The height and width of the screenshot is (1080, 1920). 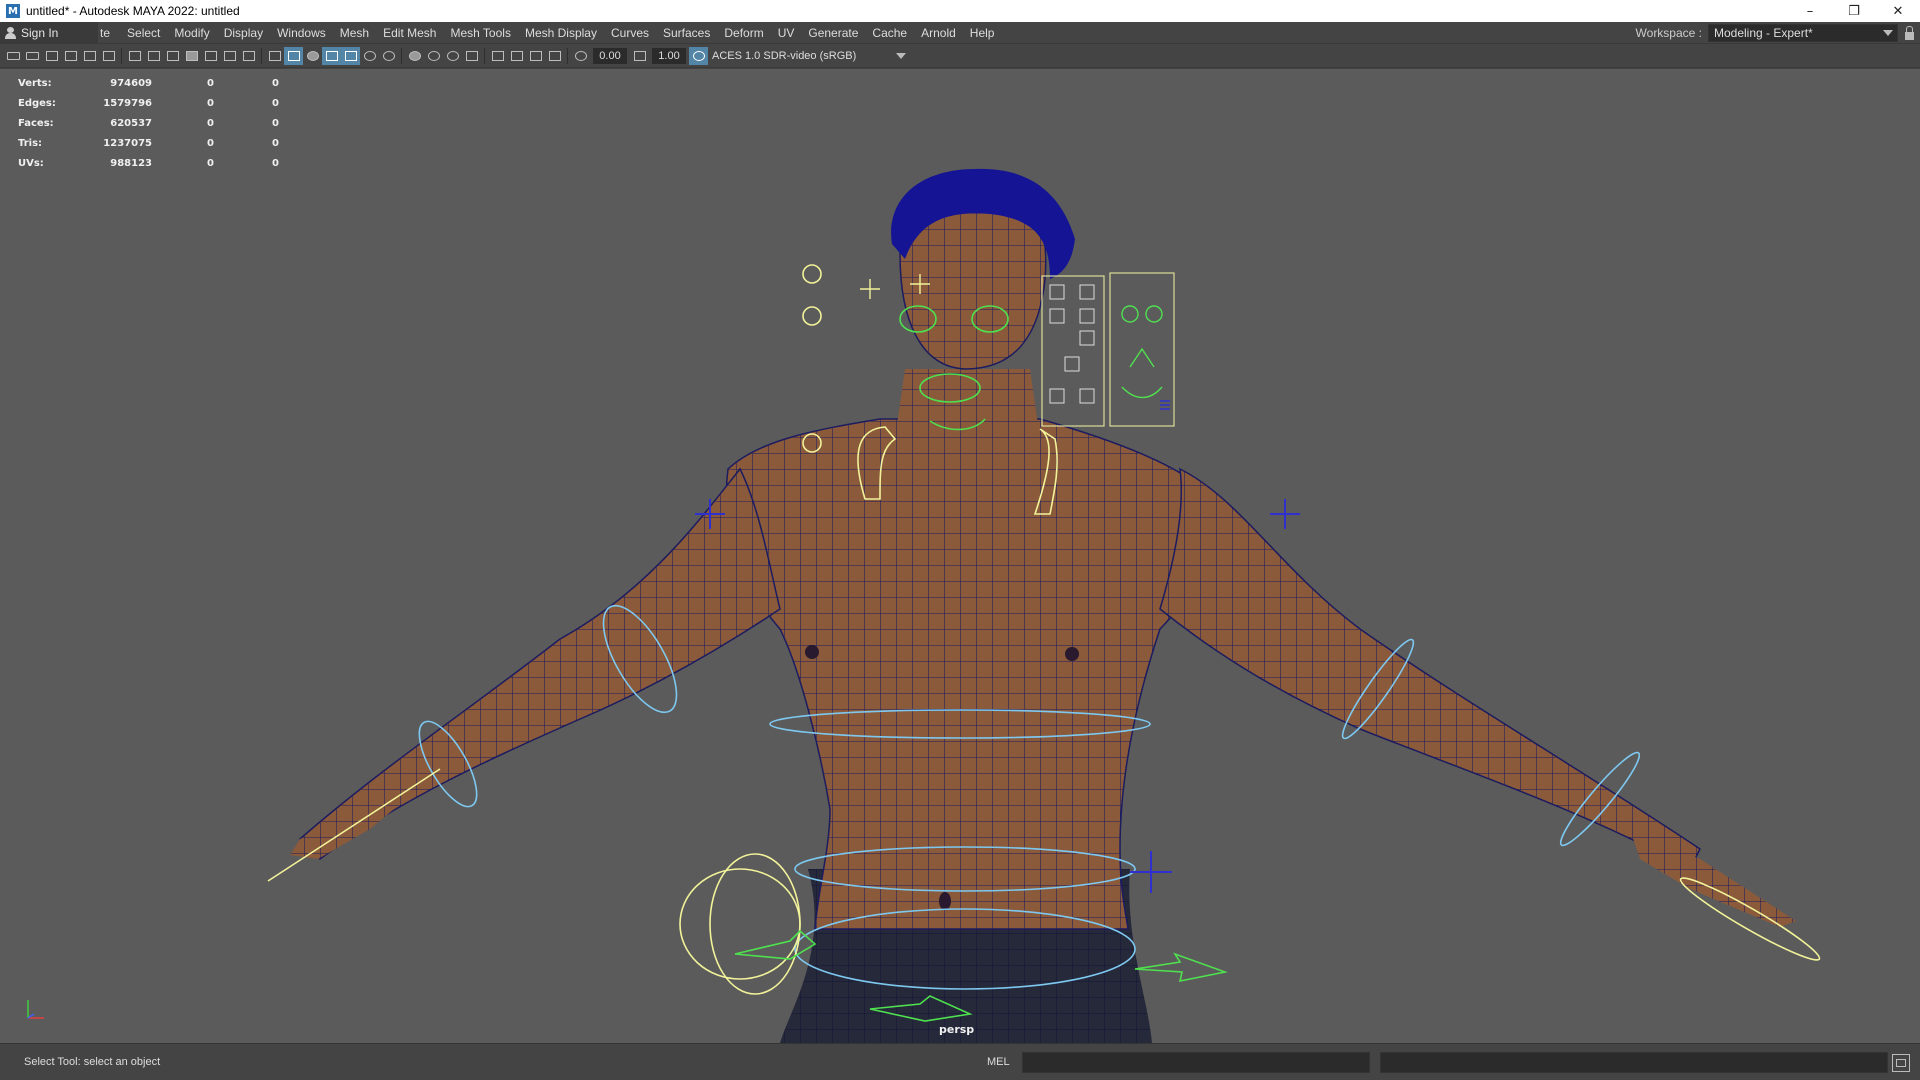 What do you see at coordinates (812, 316) in the screenshot?
I see `head-target-control` at bounding box center [812, 316].